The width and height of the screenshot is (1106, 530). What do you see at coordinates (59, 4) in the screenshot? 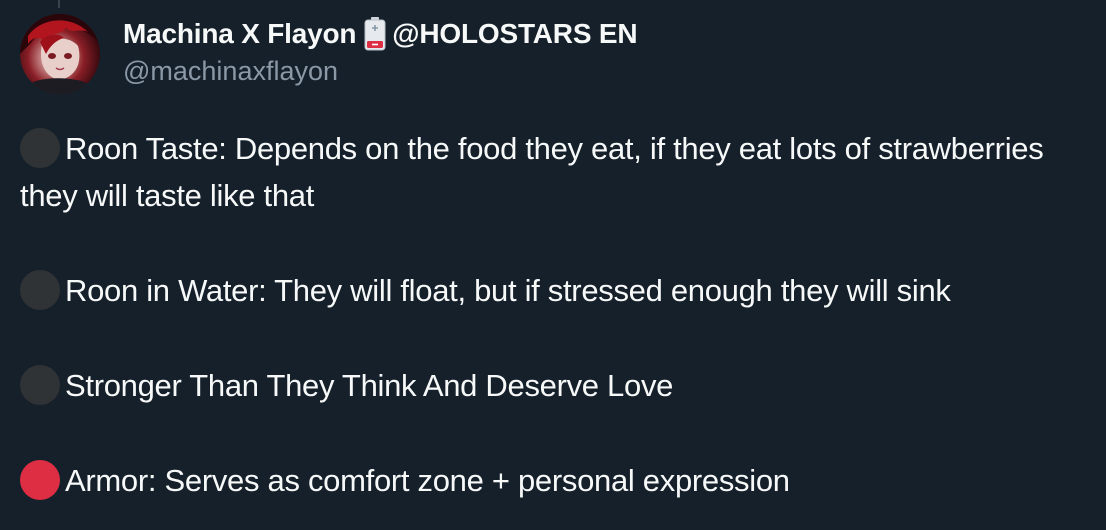
I see `thread-connector-line` at bounding box center [59, 4].